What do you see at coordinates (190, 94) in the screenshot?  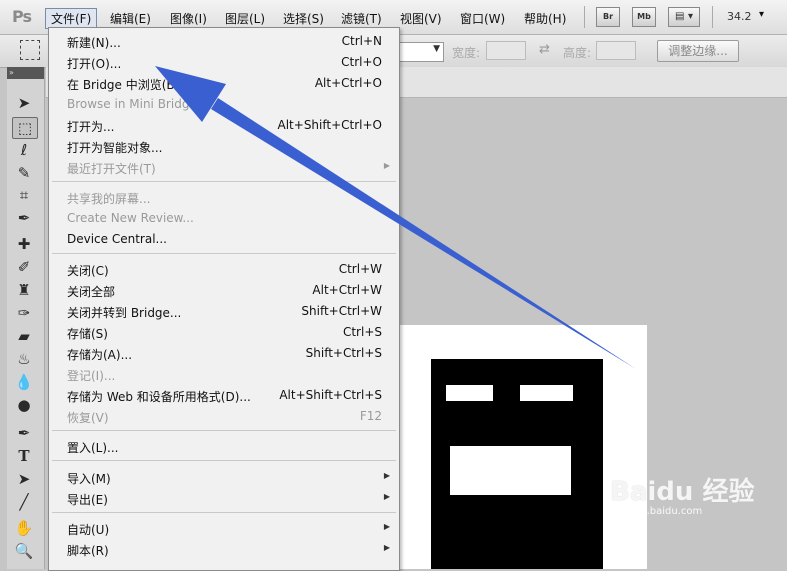 I see `arrow-head` at bounding box center [190, 94].